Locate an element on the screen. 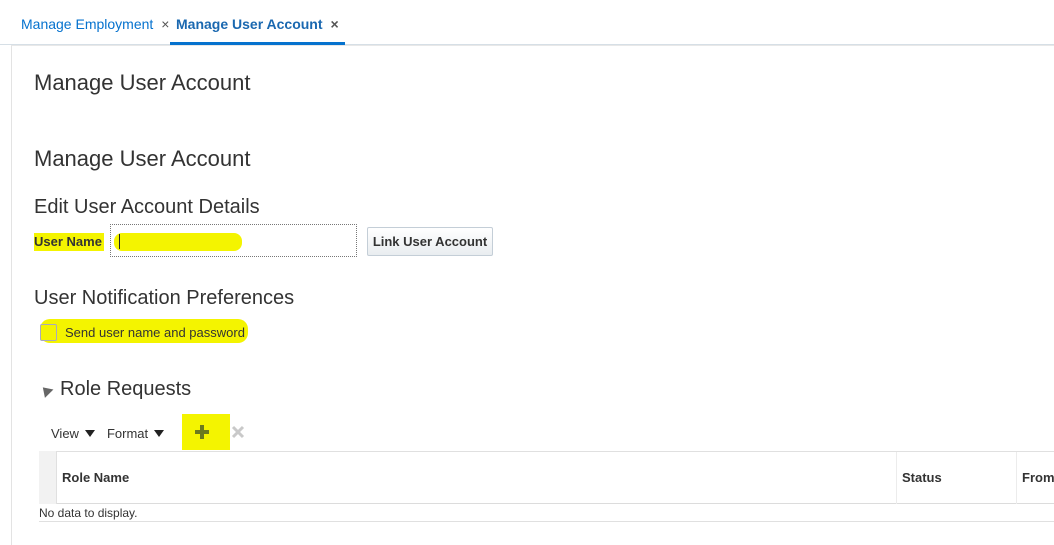 This screenshot has width=1054, height=545. view-menu-label: View is located at coordinates (65, 433).